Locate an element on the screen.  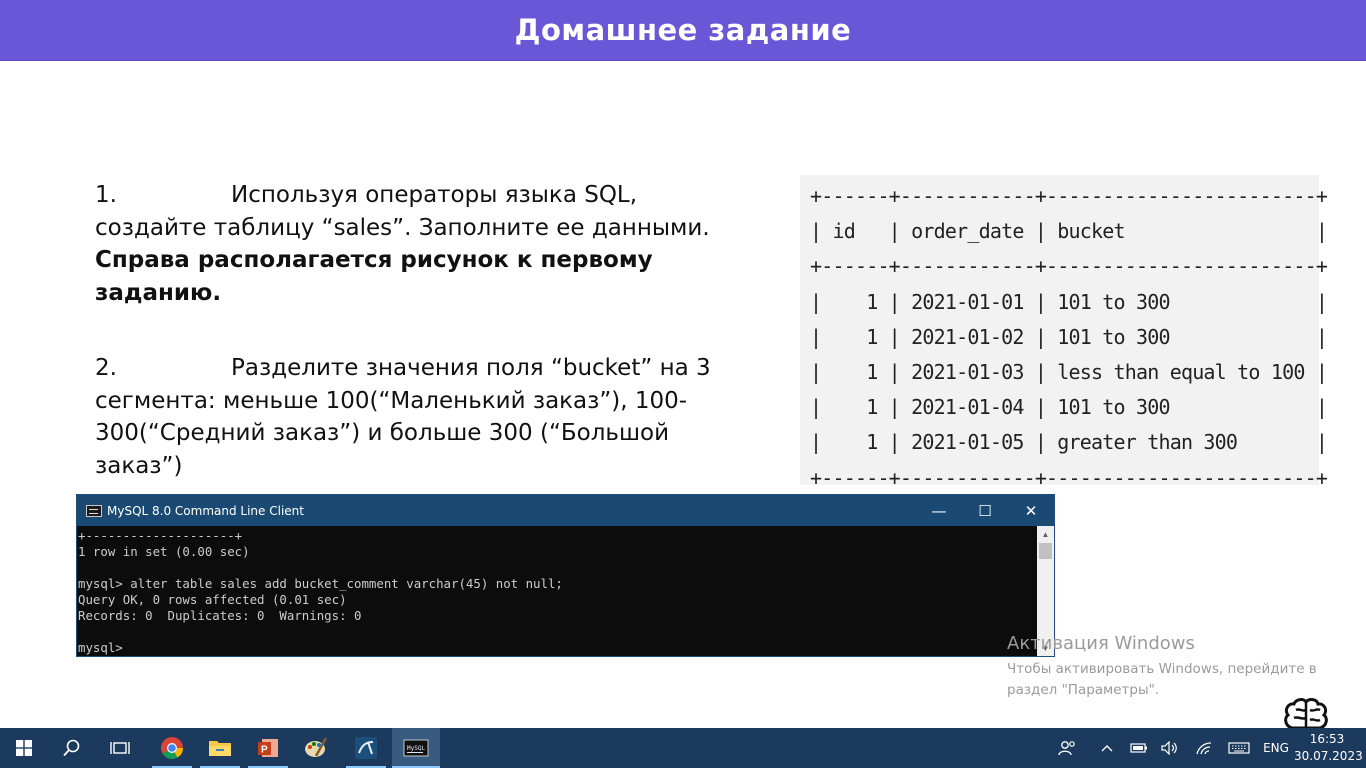
task-view-icon is located at coordinates (120, 748).